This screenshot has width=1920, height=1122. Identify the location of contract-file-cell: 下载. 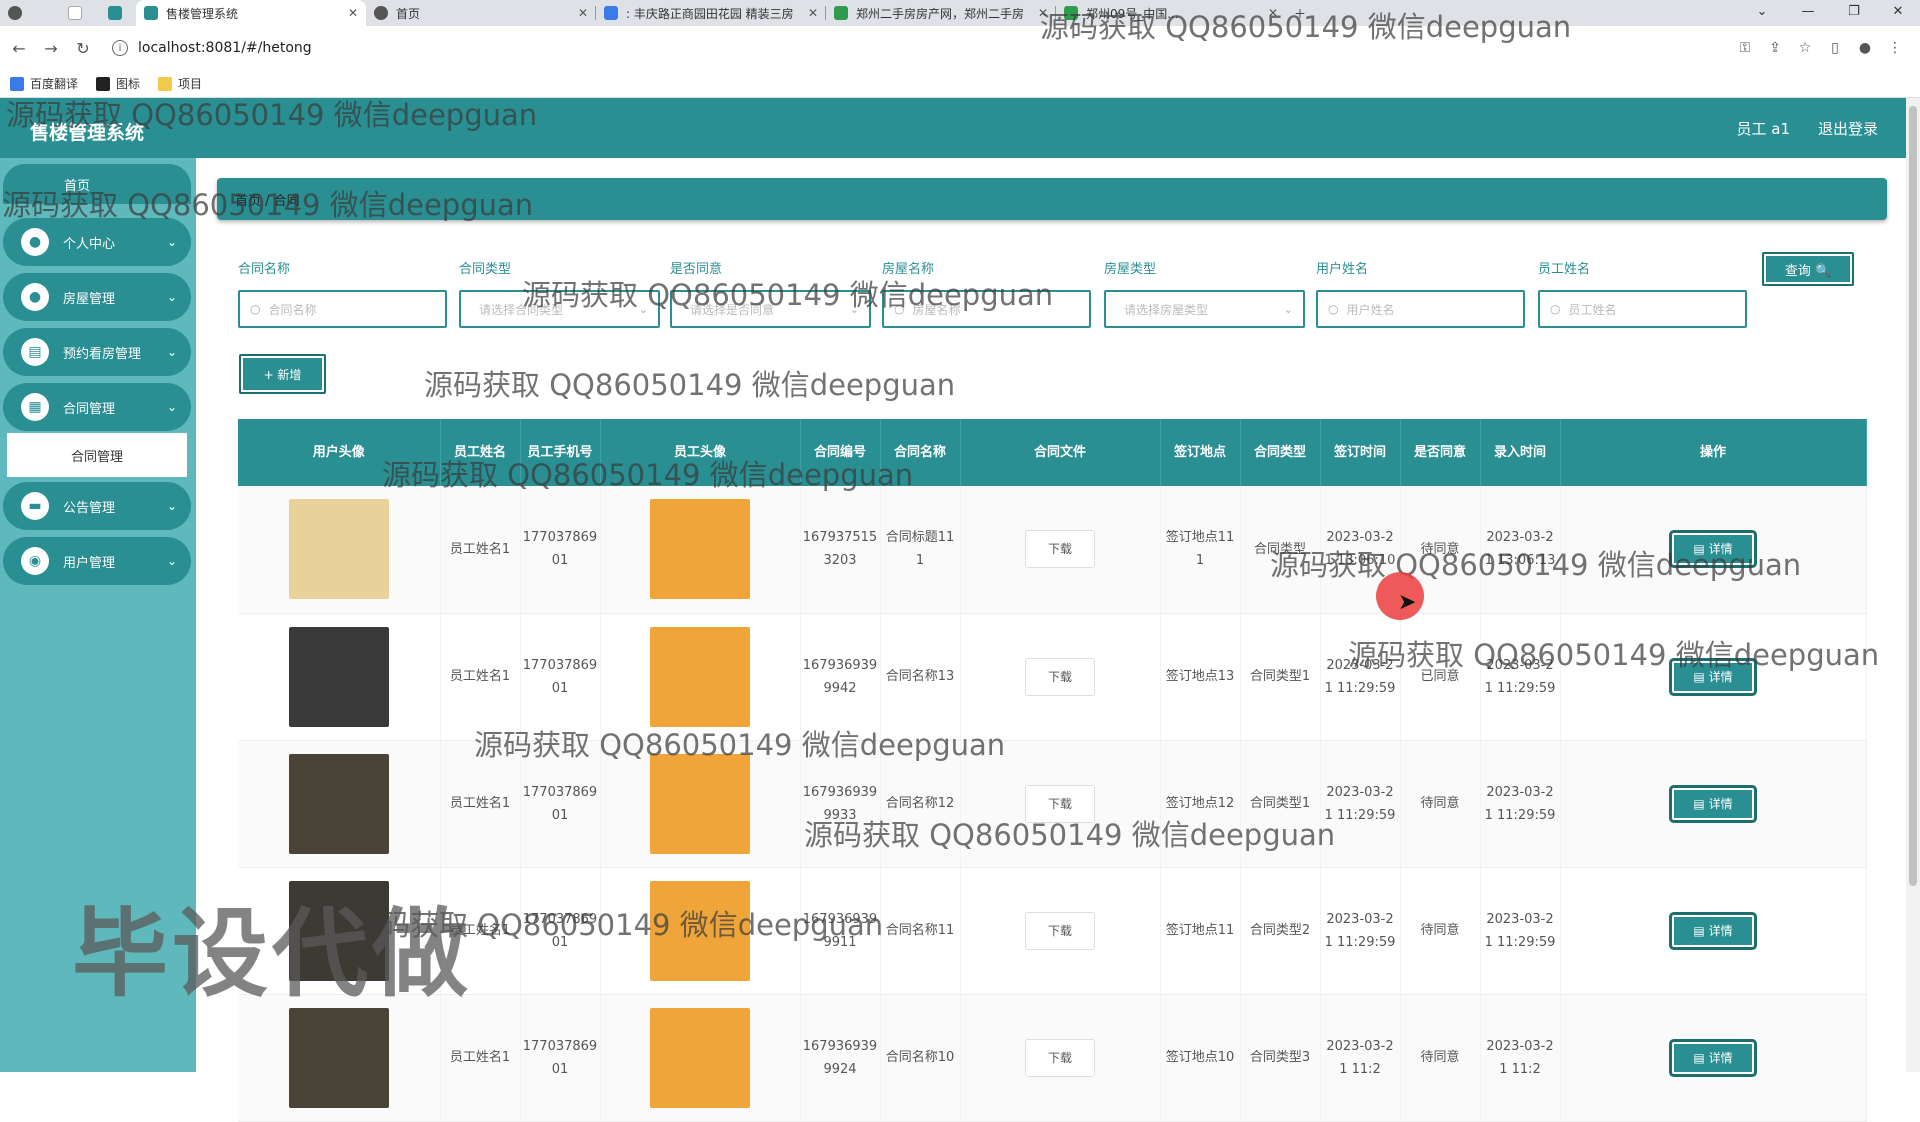
(1060, 550).